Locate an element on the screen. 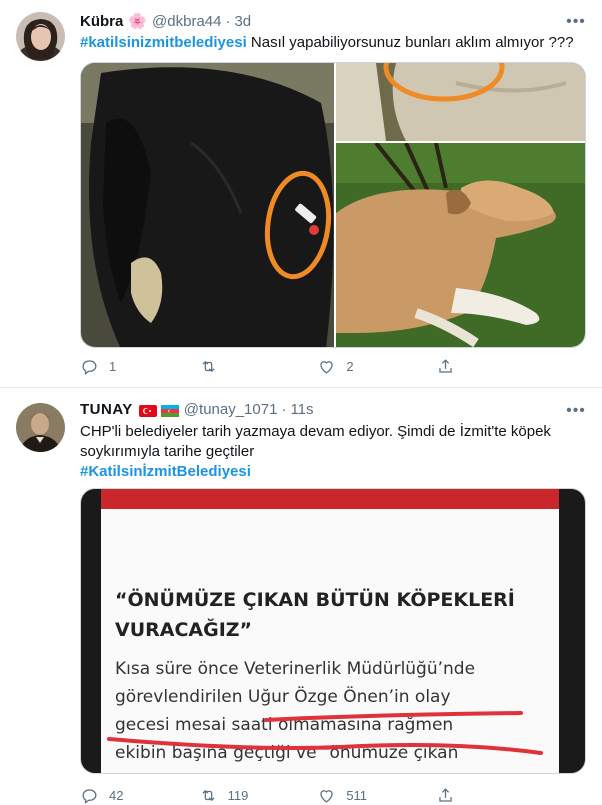 The width and height of the screenshot is (602, 805). photo-light-dog-top is located at coordinates (461, 102).